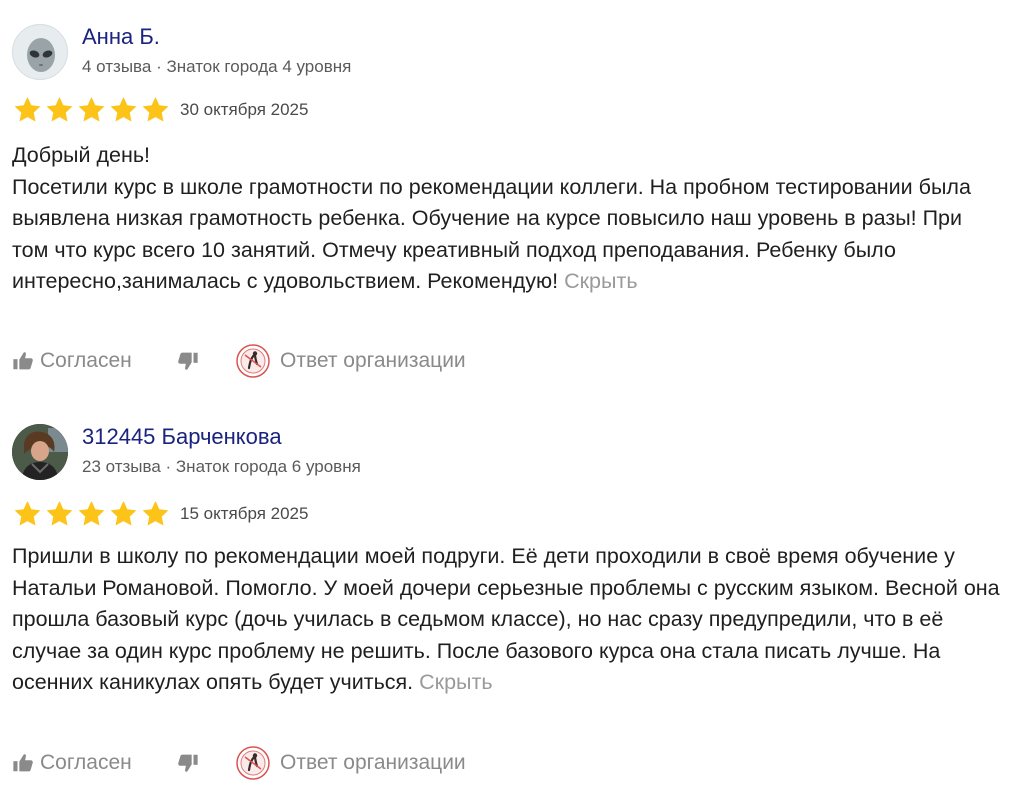 Image resolution: width=1015 pixels, height=800 pixels. What do you see at coordinates (121, 37) in the screenshot?
I see `author-name: Анна Б.` at bounding box center [121, 37].